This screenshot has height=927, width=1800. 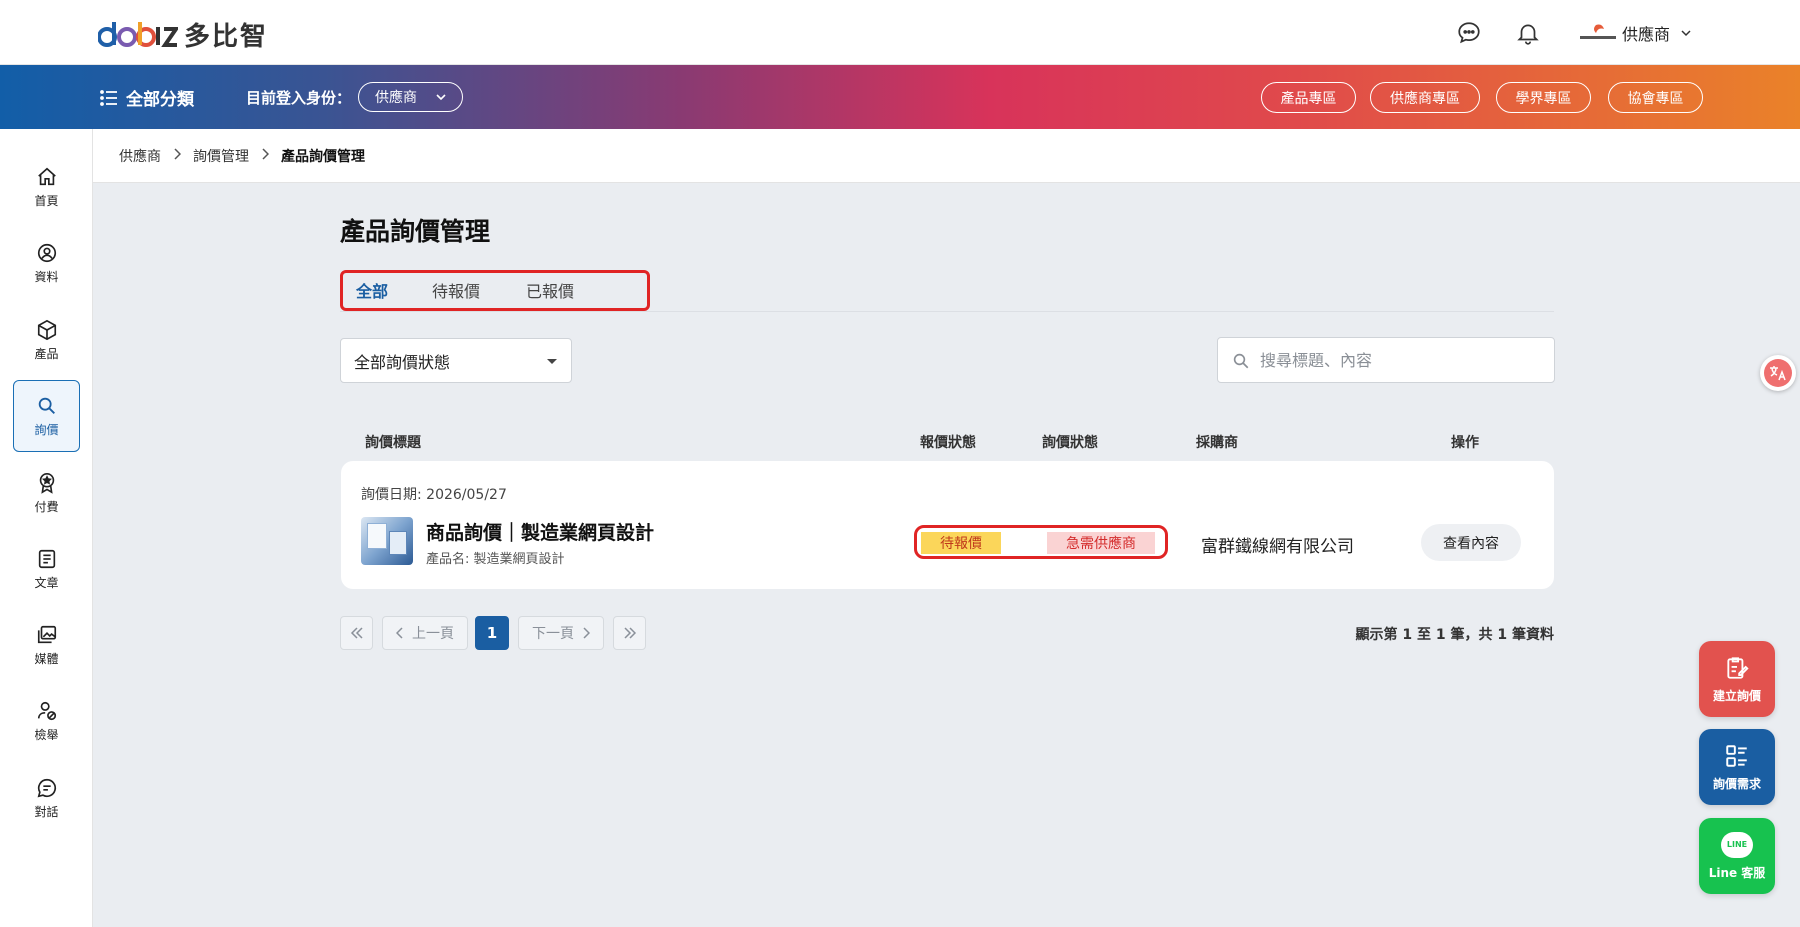 What do you see at coordinates (492, 633) in the screenshot?
I see `page-number-button: 1` at bounding box center [492, 633].